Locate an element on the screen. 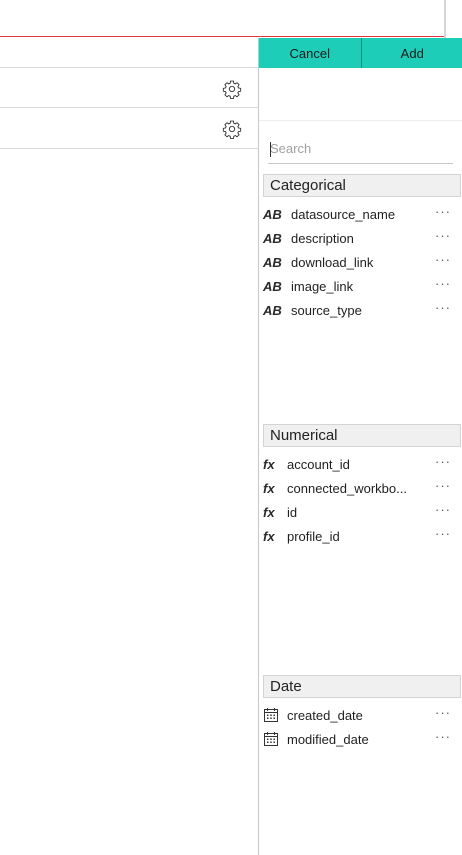 This screenshot has width=462, height=855. field-item: fx connected_workbo... ··· is located at coordinates (361, 488).